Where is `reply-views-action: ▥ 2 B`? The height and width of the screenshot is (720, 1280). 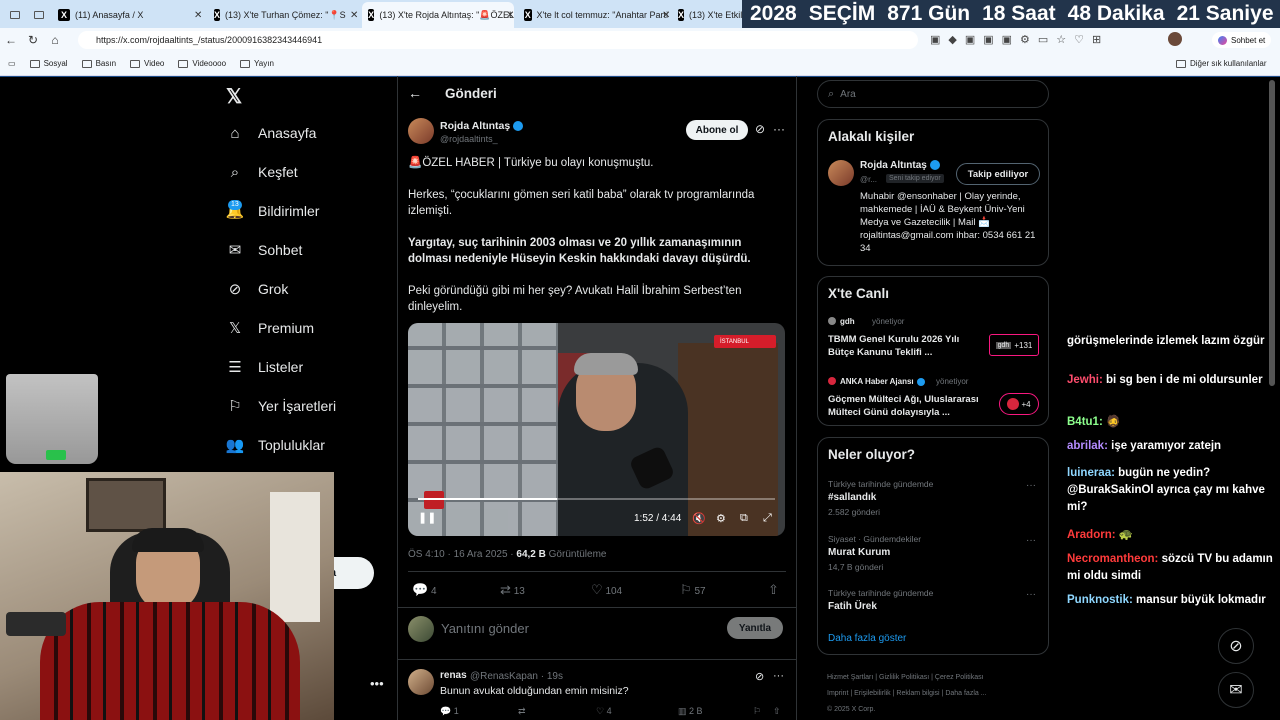
reply-views-action: ▥ 2 B is located at coordinates (690, 711).